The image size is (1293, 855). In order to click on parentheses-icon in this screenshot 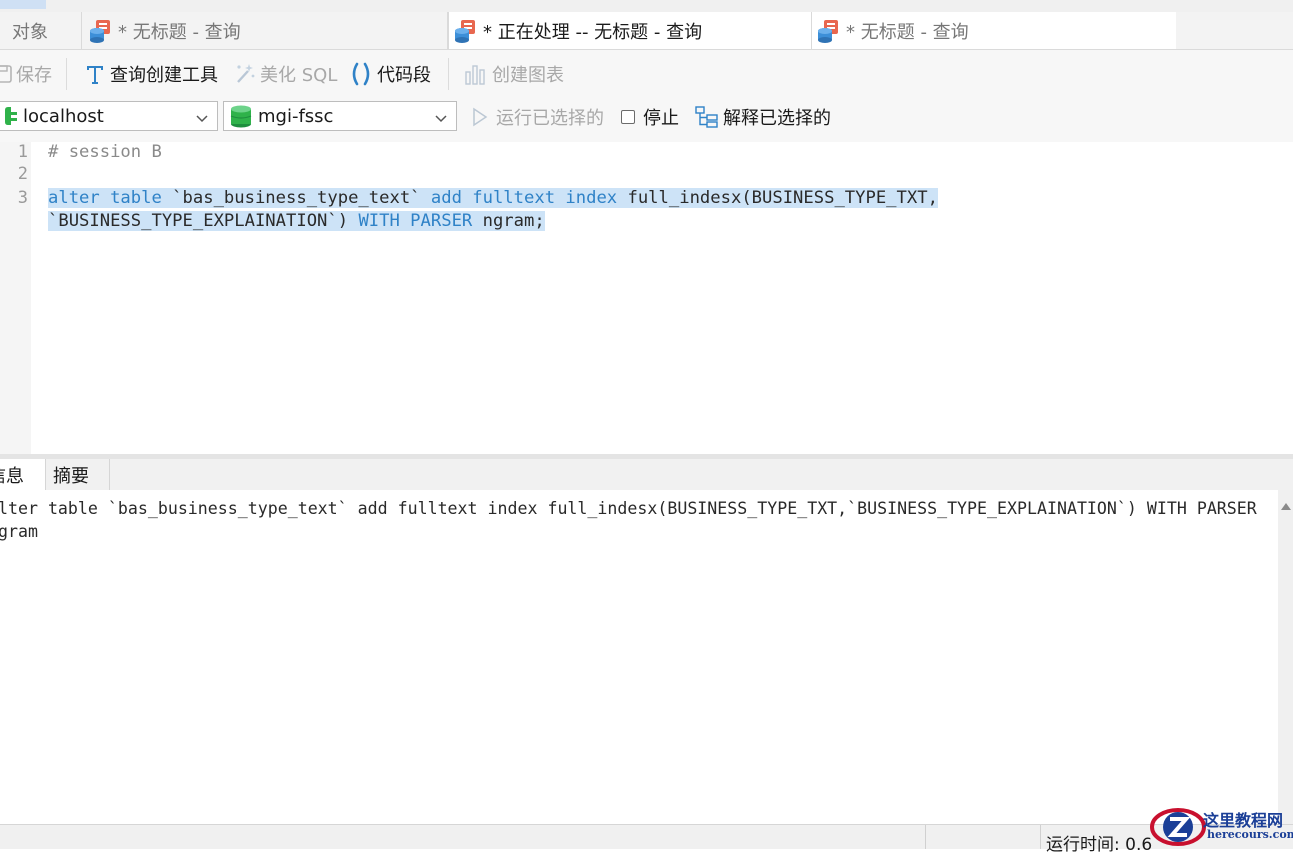, I will do `click(361, 74)`.